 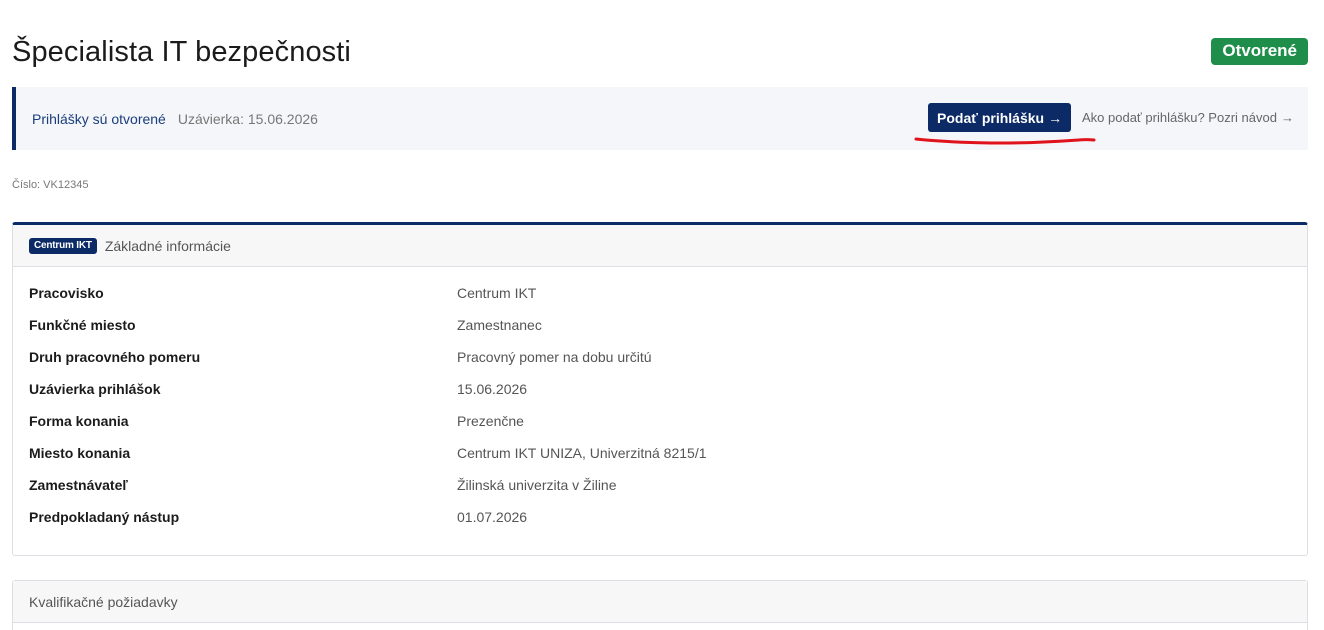 I want to click on red-underline-annotation, so click(x=1005, y=141).